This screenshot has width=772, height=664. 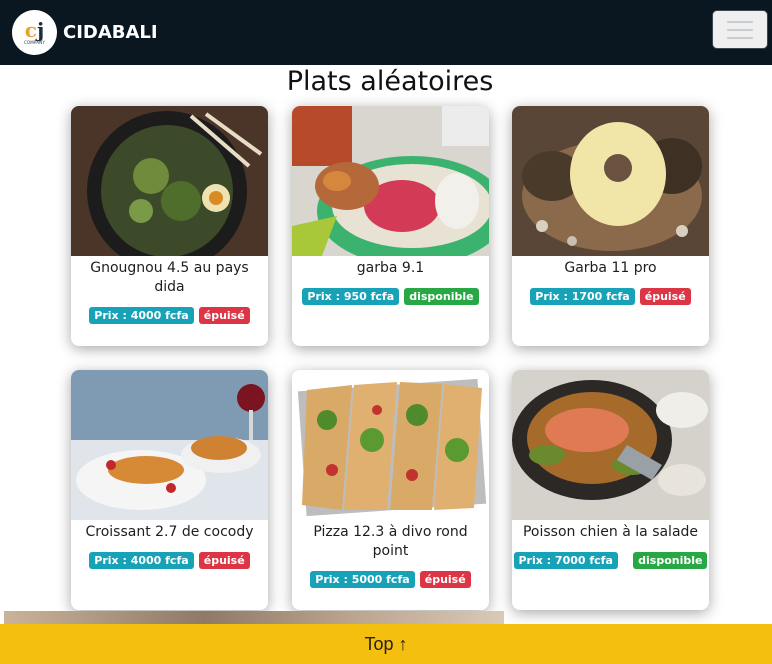 I want to click on dish-badges: Prix : 5000 fcfa épuisé, so click(x=390, y=578).